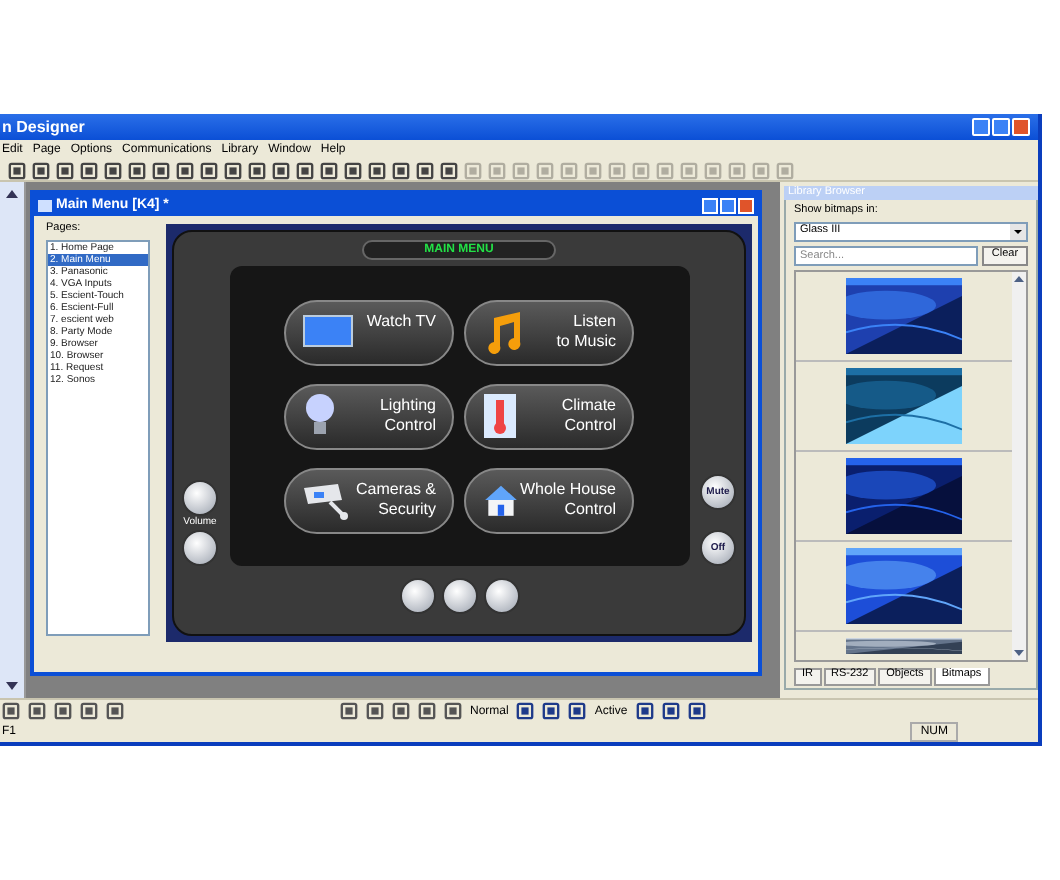  I want to click on menu-button: Cameras & Security, so click(369, 500).